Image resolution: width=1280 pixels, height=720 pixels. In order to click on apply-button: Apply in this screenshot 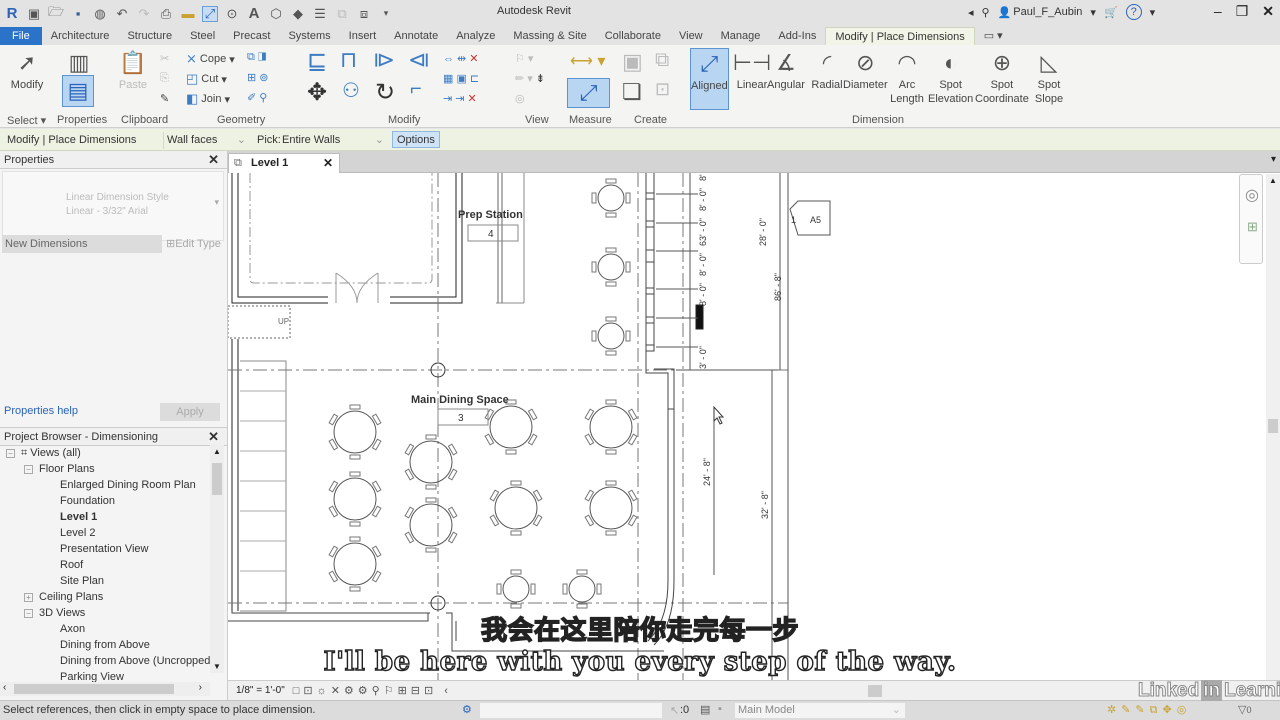, I will do `click(190, 412)`.